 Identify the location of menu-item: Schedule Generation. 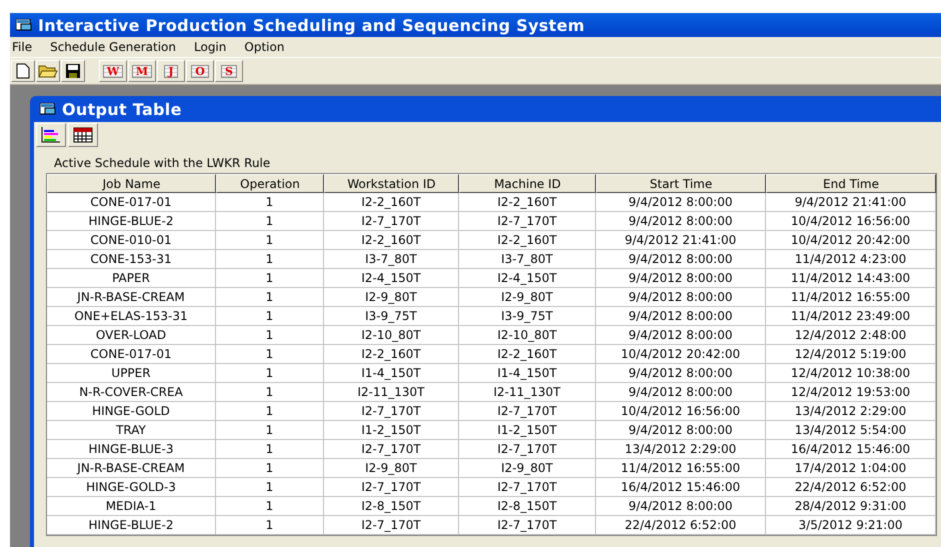
(113, 47).